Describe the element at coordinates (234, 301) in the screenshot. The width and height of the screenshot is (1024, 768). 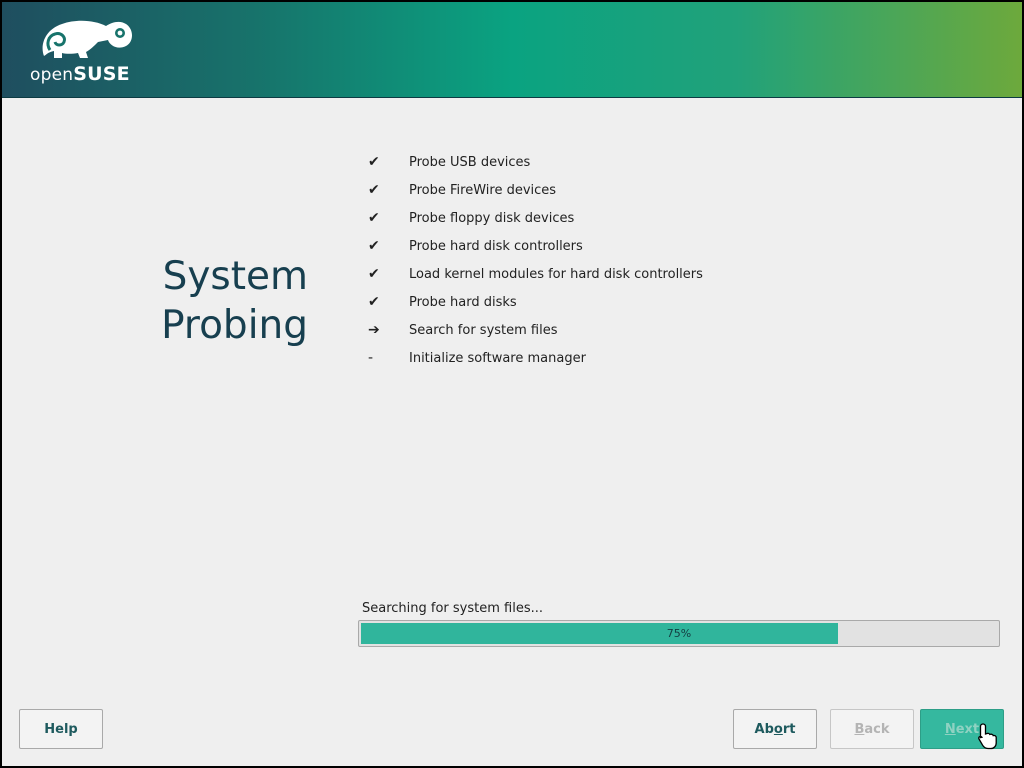
I see `page-title: System Probing` at that location.